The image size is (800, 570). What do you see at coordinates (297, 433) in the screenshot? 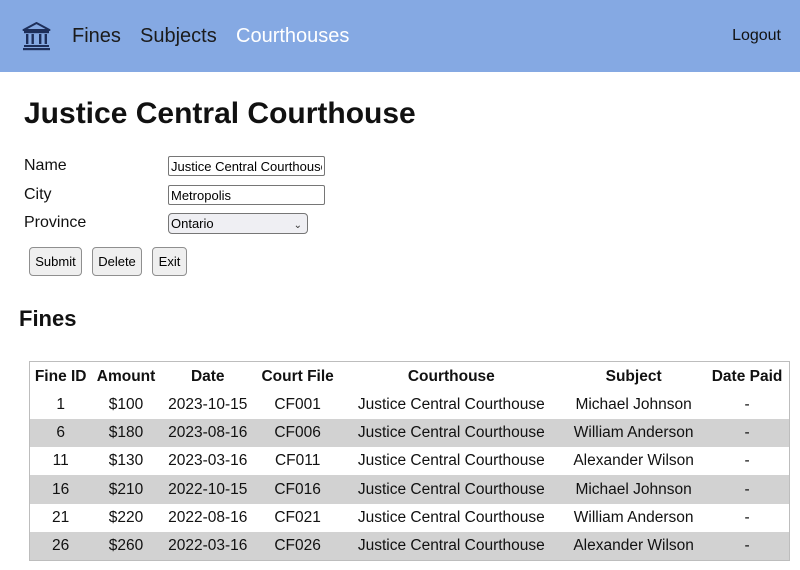
I see `table-cell: CF006` at bounding box center [297, 433].